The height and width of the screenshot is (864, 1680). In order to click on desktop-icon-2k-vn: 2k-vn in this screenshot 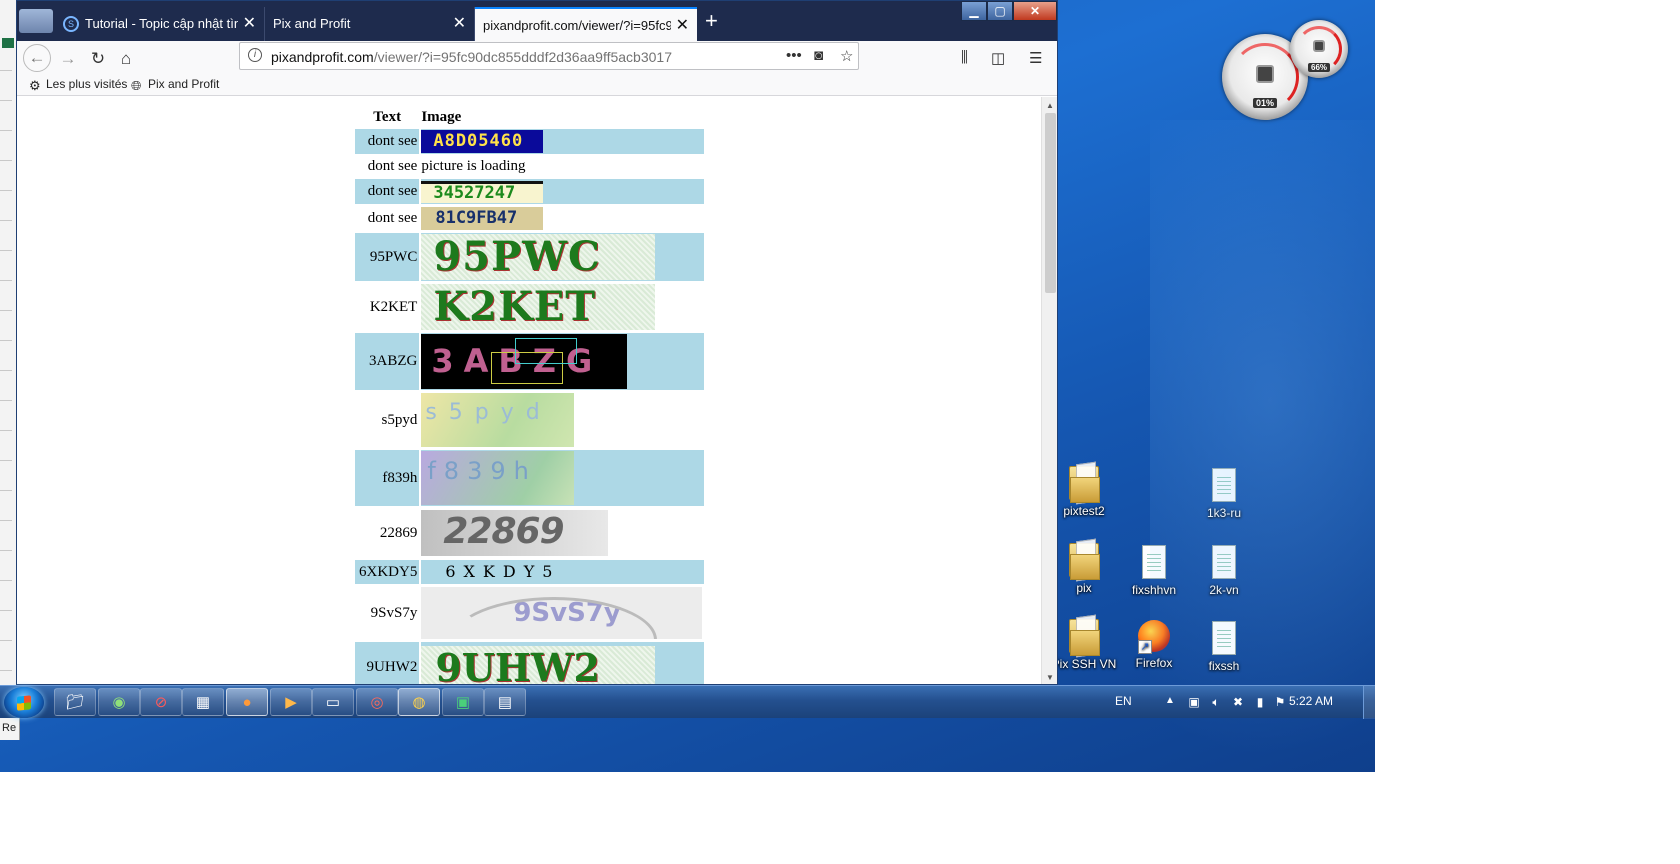, I will do `click(1224, 571)`.